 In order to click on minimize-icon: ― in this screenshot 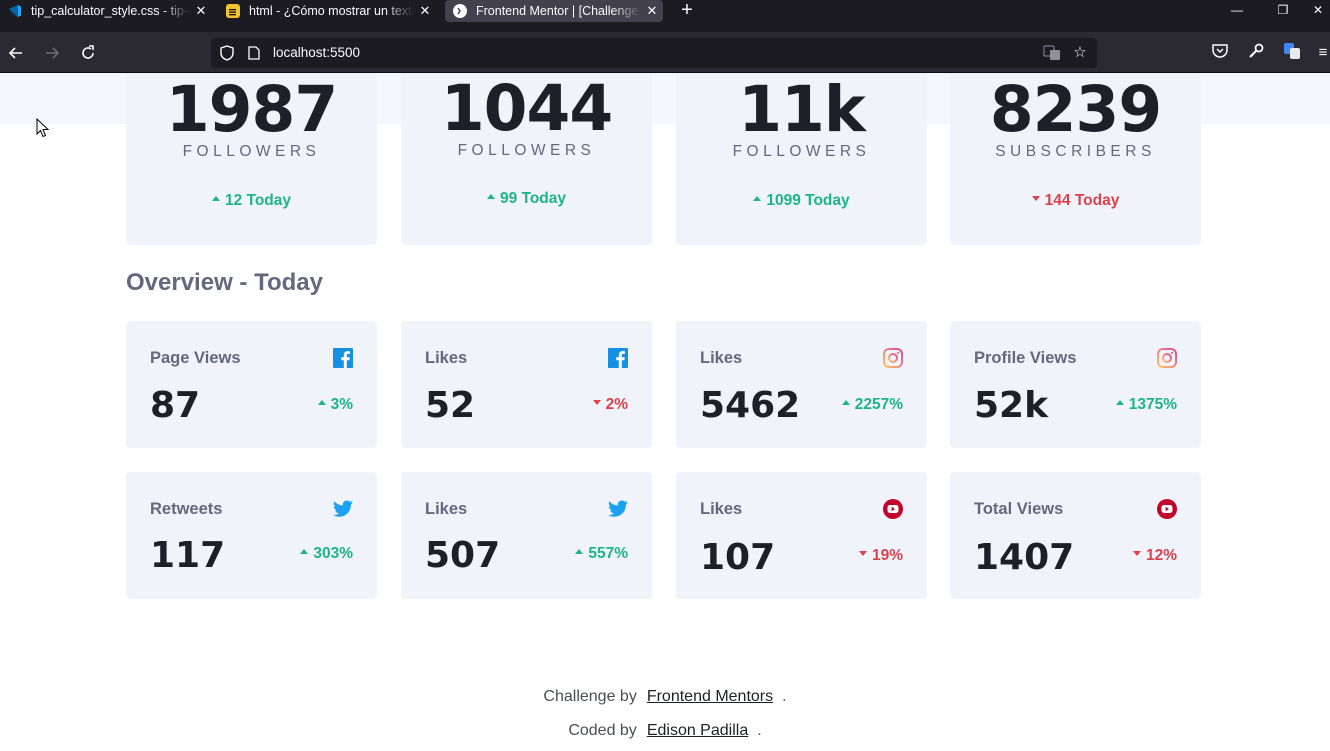, I will do `click(1237, 11)`.